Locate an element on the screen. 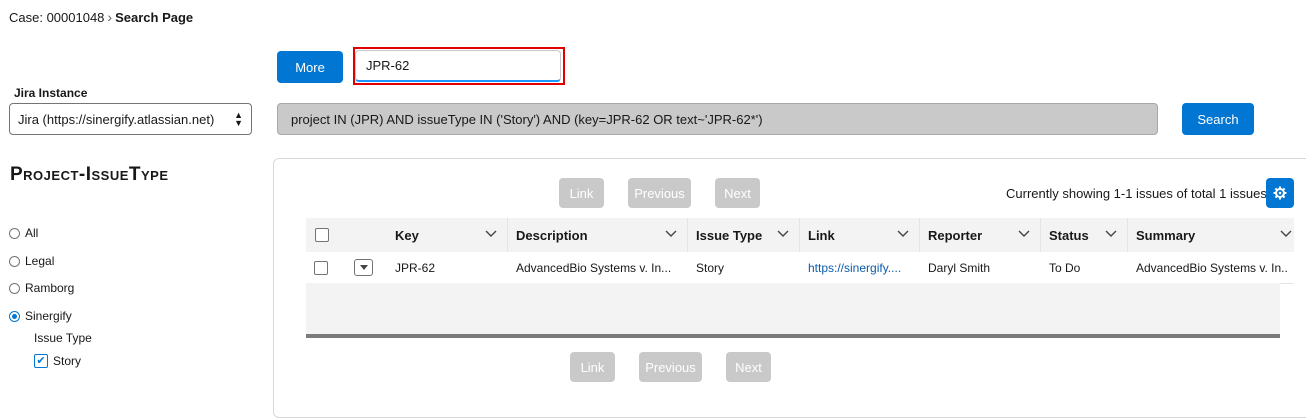 The height and width of the screenshot is (418, 1306). next-button-top: Next is located at coordinates (737, 193).